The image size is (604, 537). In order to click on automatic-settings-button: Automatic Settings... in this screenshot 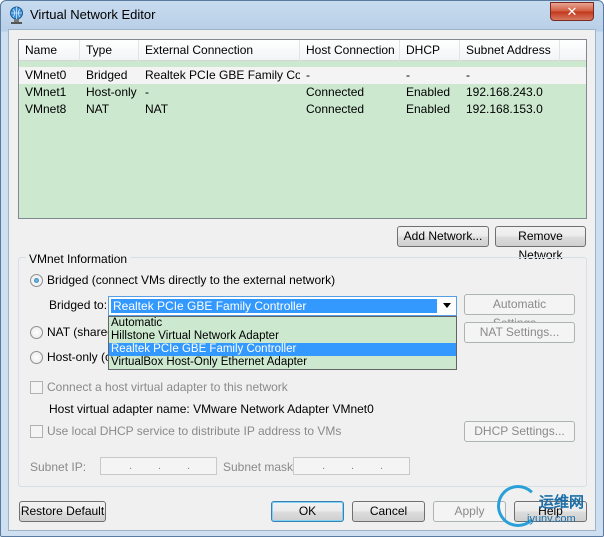, I will do `click(519, 312)`.